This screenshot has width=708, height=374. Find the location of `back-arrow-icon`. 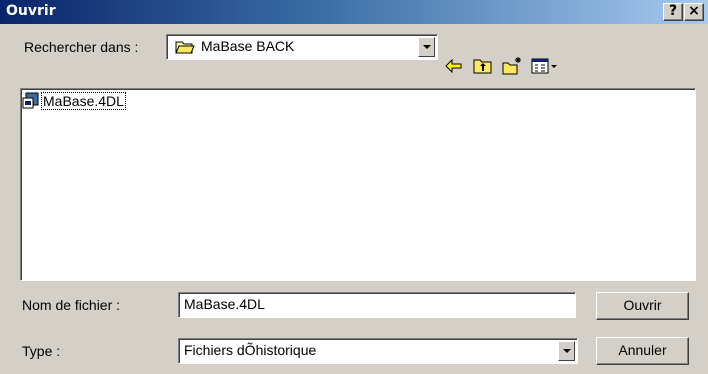

back-arrow-icon is located at coordinates (454, 66).